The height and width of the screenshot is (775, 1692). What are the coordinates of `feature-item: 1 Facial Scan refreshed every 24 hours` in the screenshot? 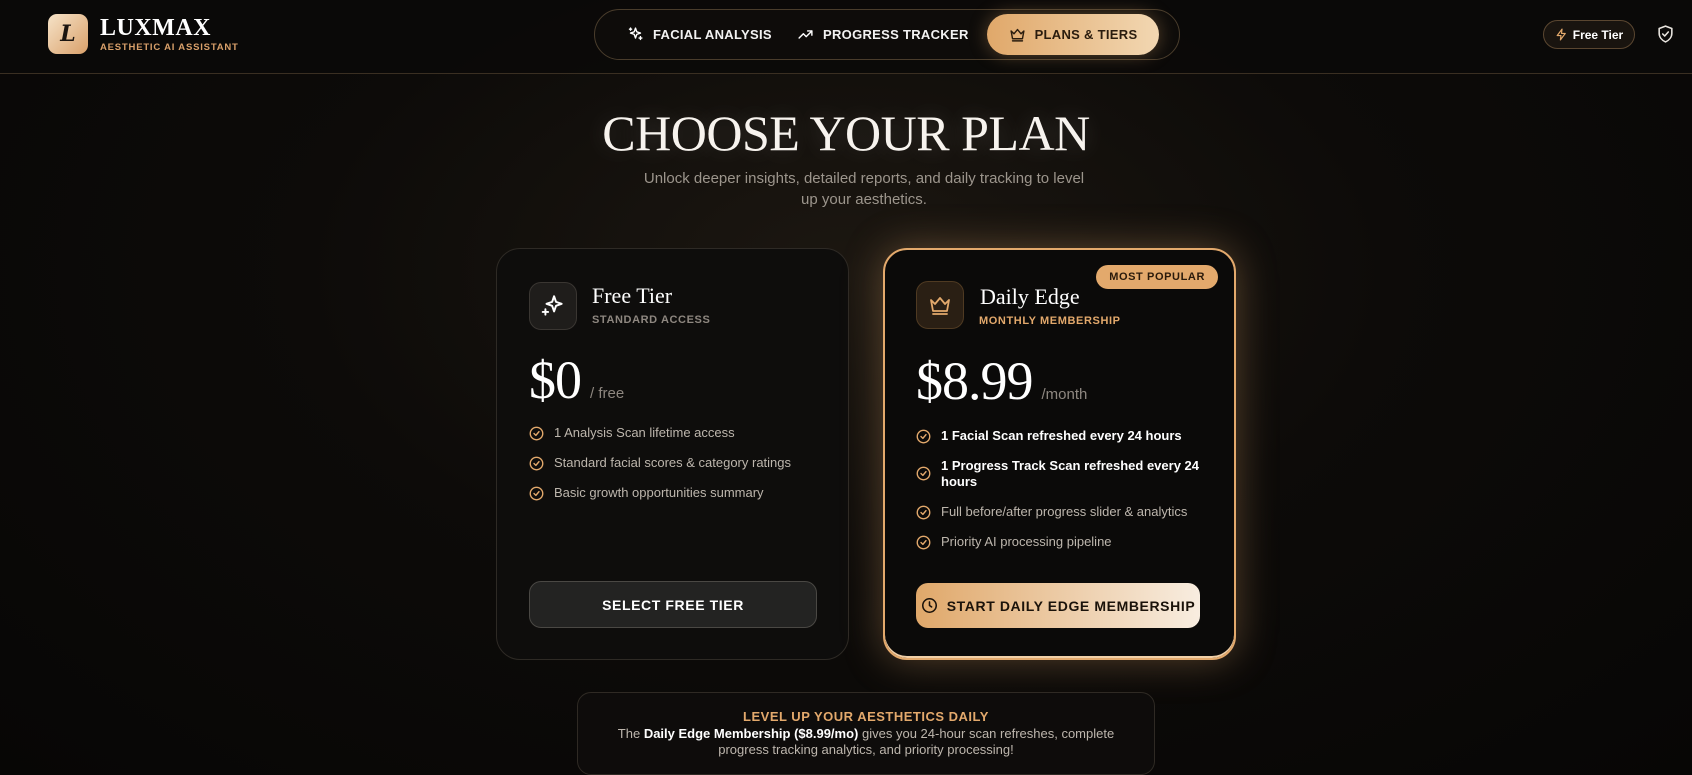 It's located at (1063, 436).